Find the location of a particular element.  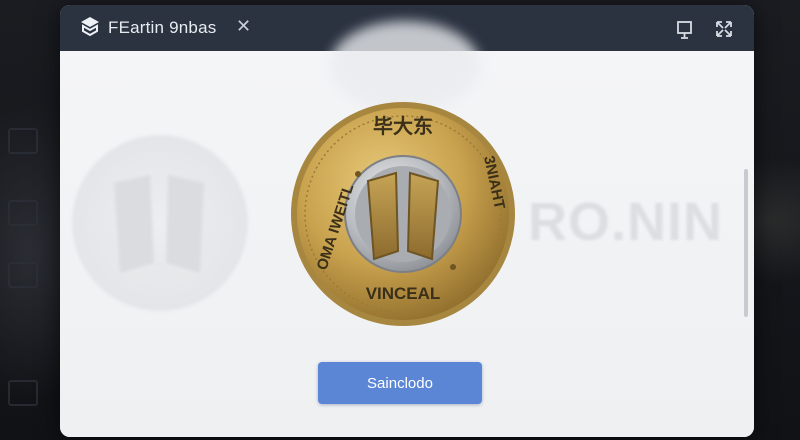

background-blur is located at coordinates (405, 66).